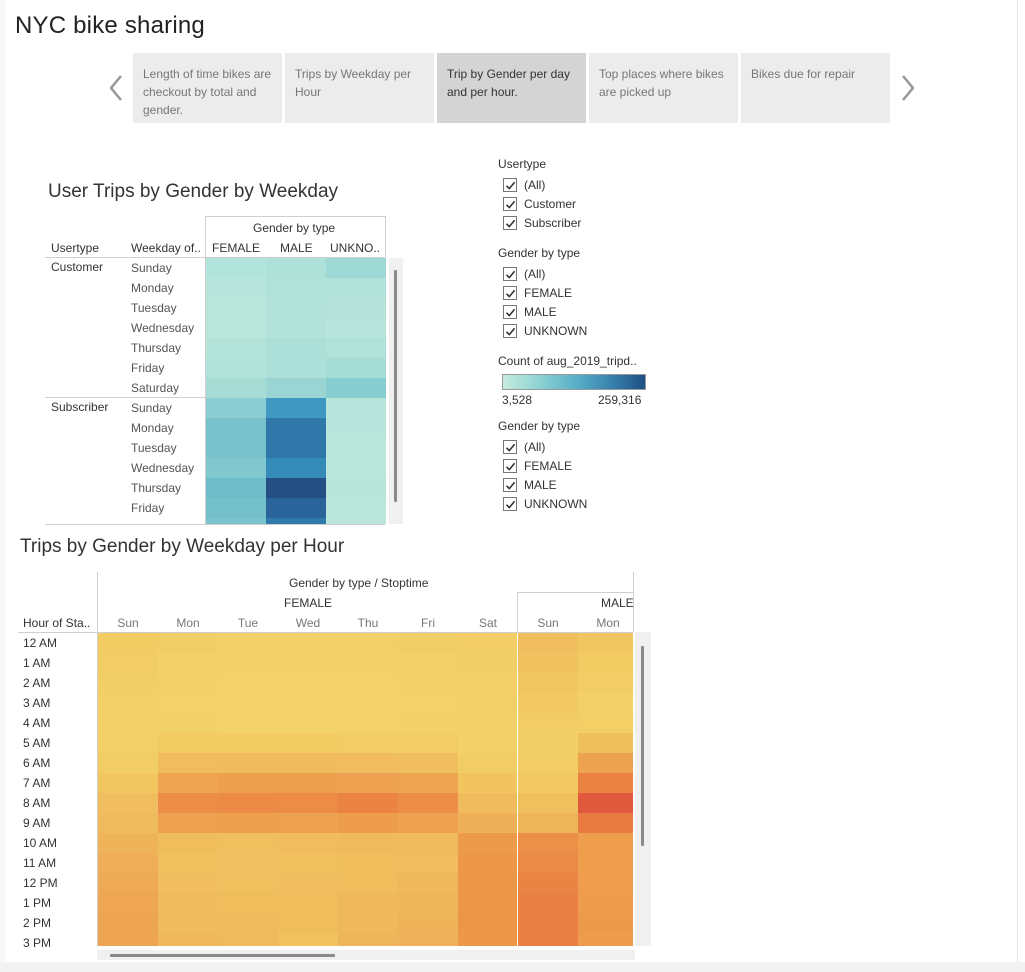 The width and height of the screenshot is (1025, 972). Describe the element at coordinates (308, 623) in the screenshot. I see `day-header: Wed` at that location.